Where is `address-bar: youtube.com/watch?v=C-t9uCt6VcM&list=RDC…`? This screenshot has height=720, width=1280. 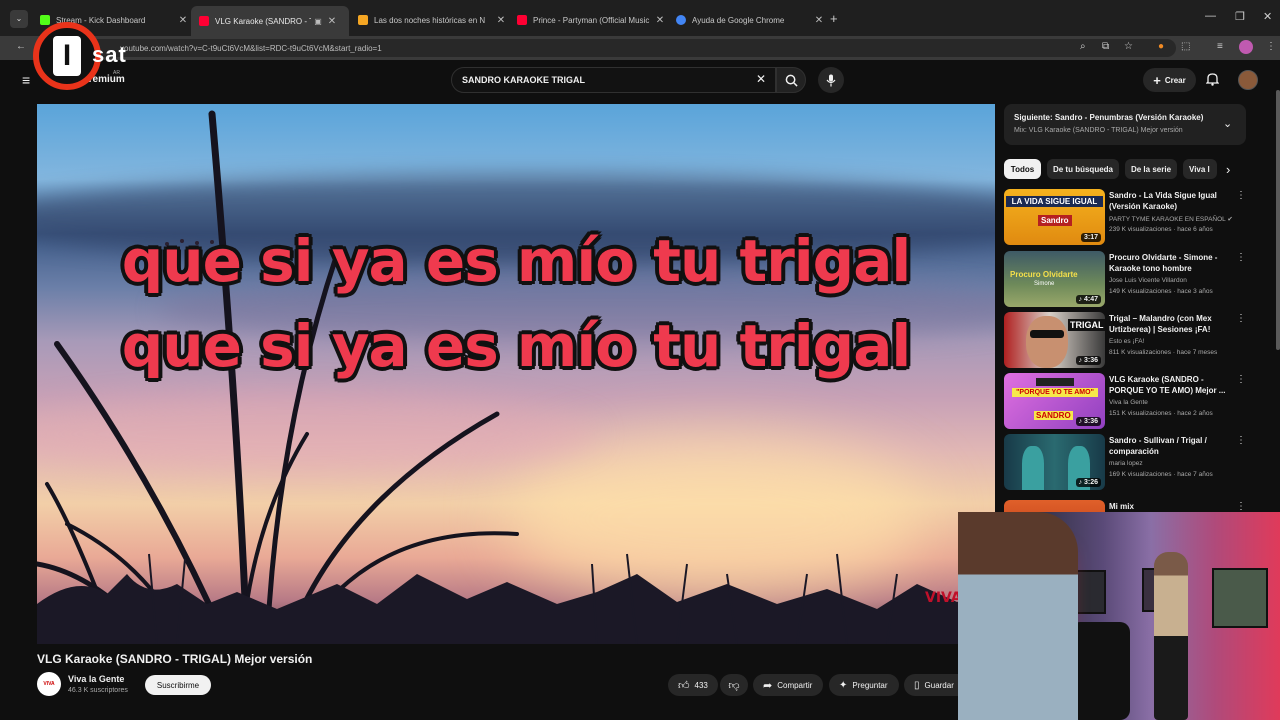 address-bar: youtube.com/watch?v=C-t9uCt6VcM&list=RDC… is located at coordinates (631, 48).